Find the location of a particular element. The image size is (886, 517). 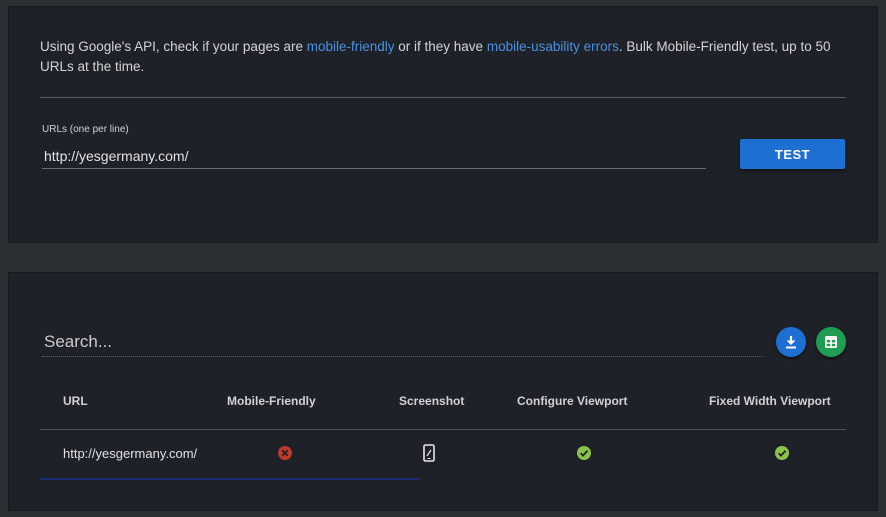

urls-label: URLs (one per line) is located at coordinates (85, 129).